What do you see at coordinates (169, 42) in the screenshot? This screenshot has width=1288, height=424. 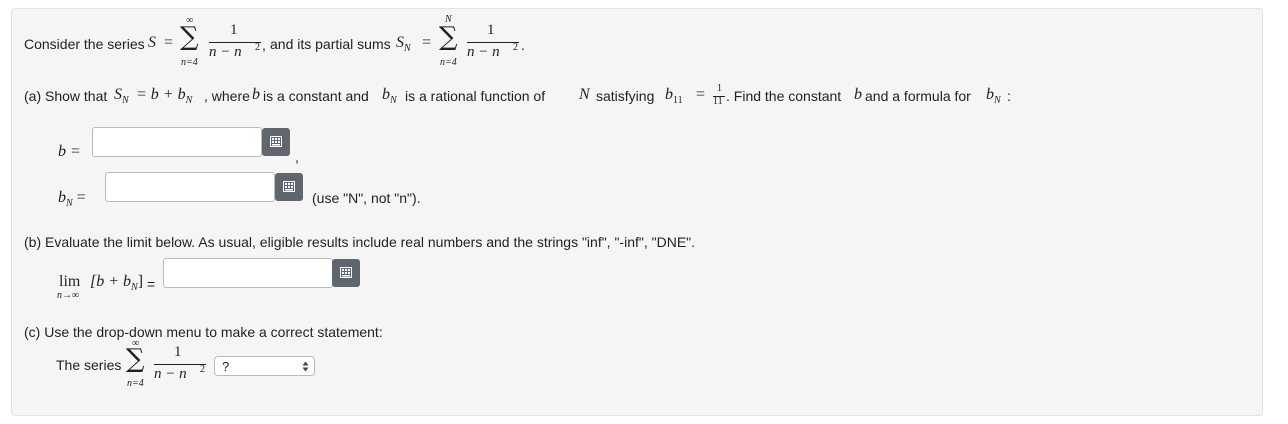 I see `intro-eq: =` at bounding box center [169, 42].